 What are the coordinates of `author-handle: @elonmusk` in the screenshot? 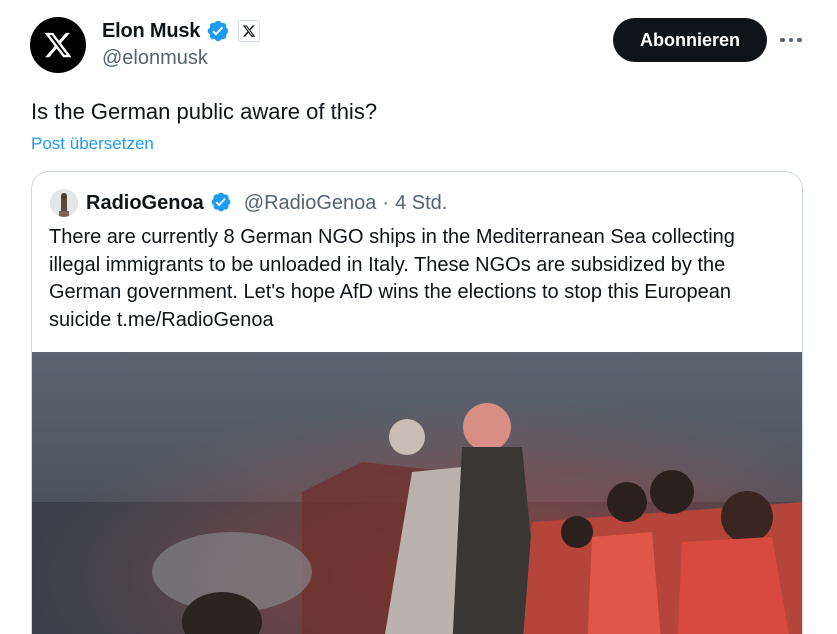 It's located at (155, 58).